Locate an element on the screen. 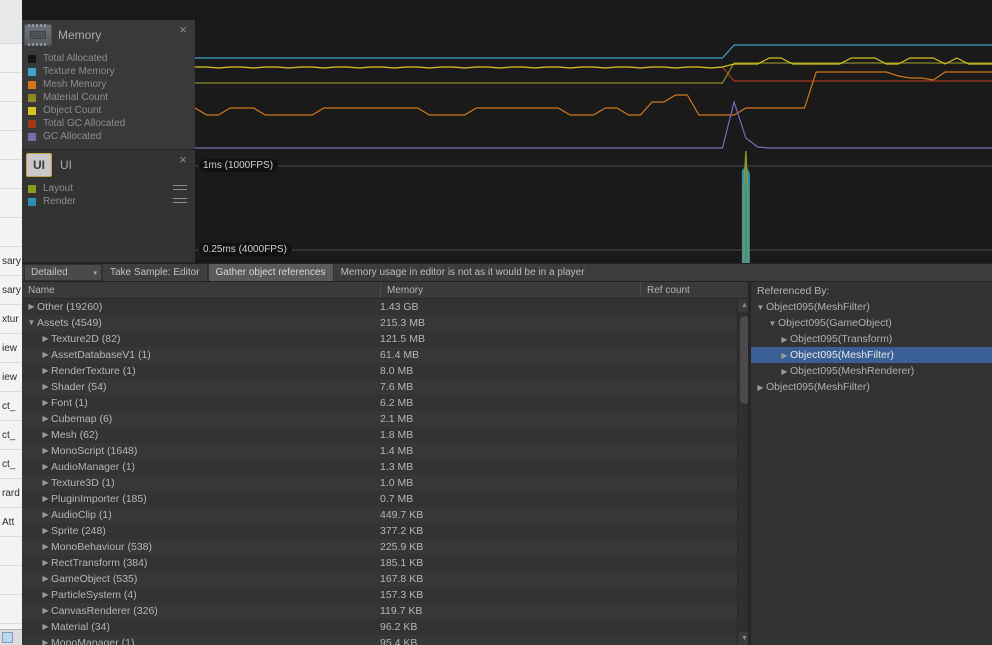 The width and height of the screenshot is (992, 645). table-row: ▶ CanvasRenderer (326) 119.7 KB is located at coordinates (379, 611).